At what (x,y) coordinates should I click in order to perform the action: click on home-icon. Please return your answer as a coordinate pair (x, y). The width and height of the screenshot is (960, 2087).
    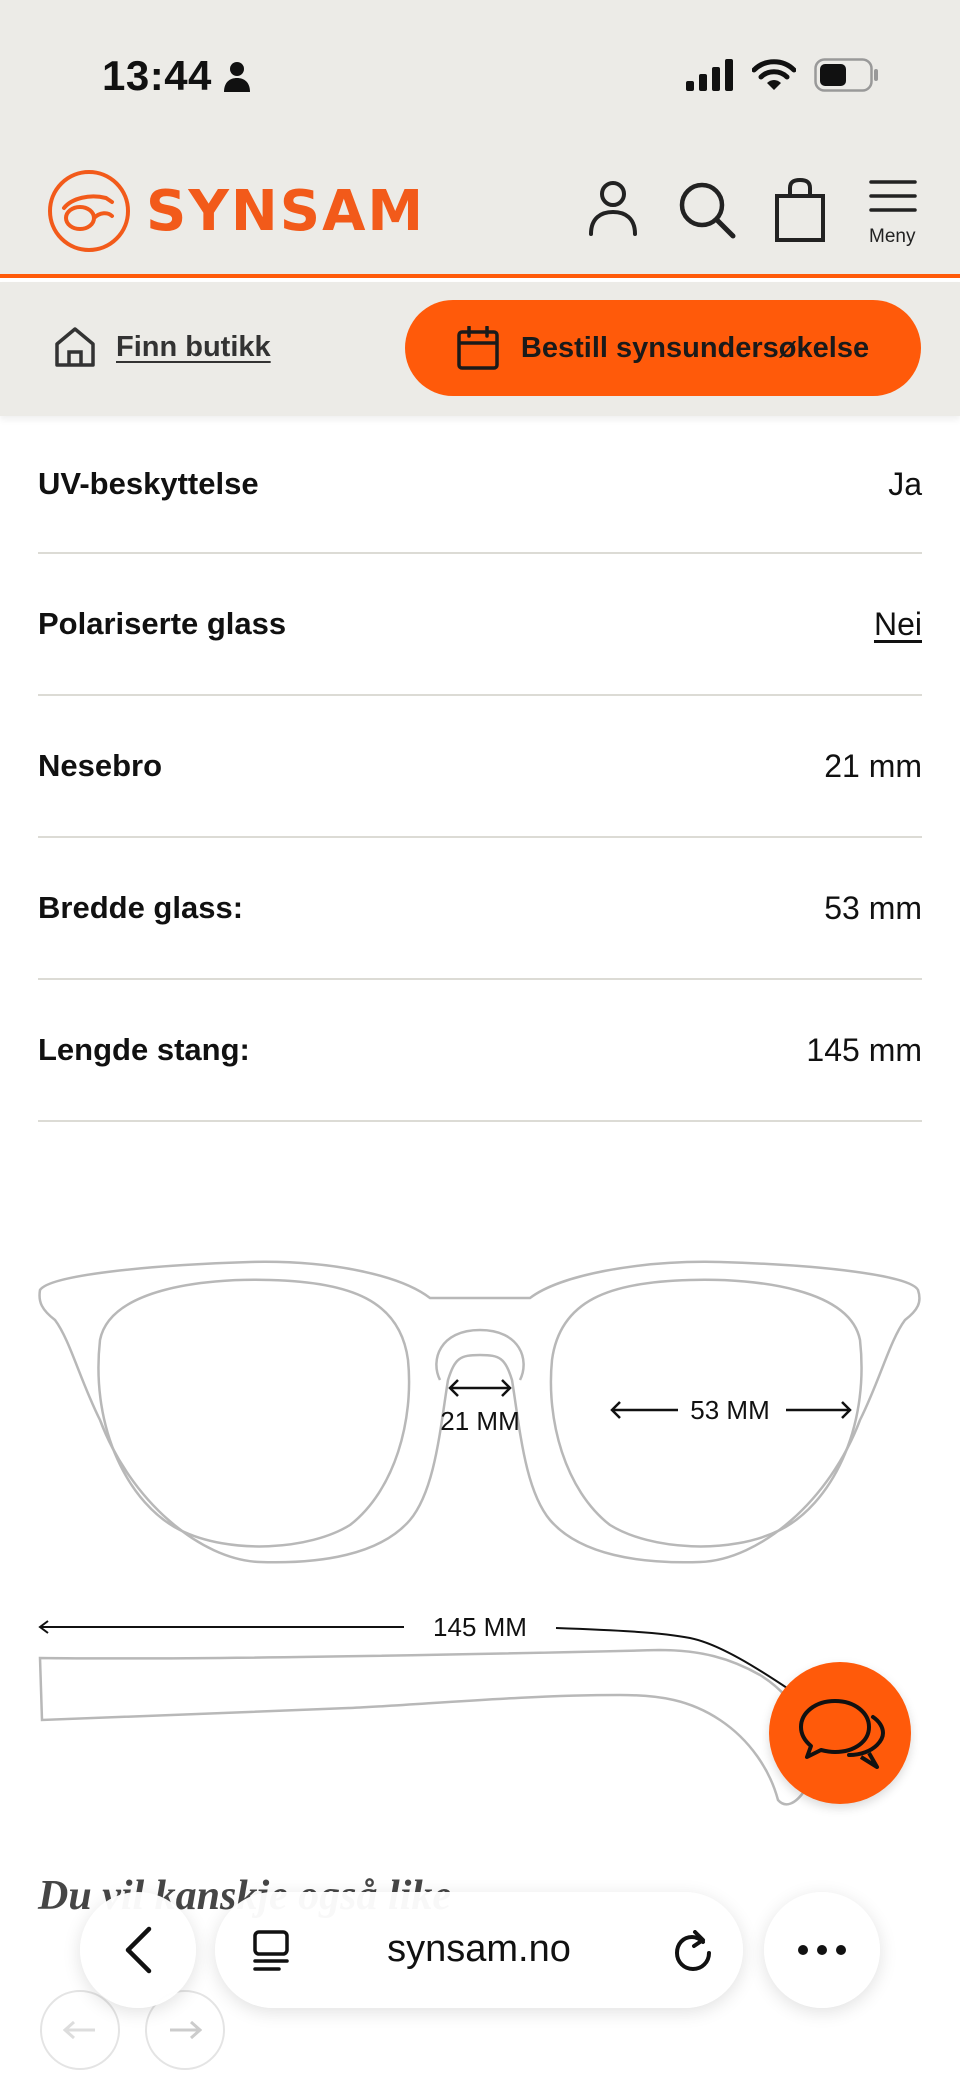
    Looking at the image, I should click on (75, 347).